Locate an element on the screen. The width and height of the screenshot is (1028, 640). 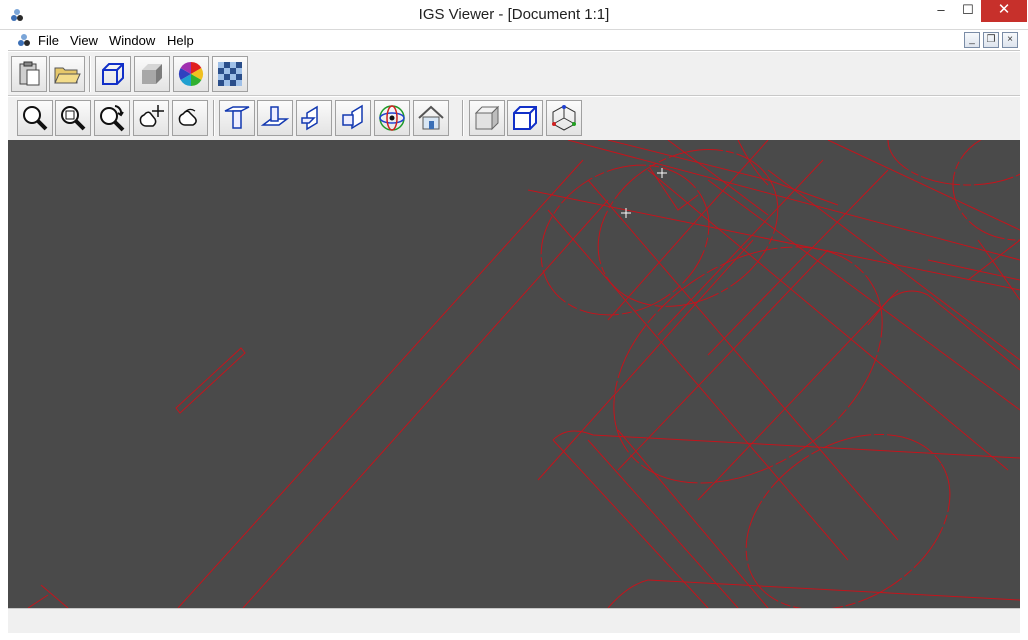
shaded-button is located at coordinates (152, 74).